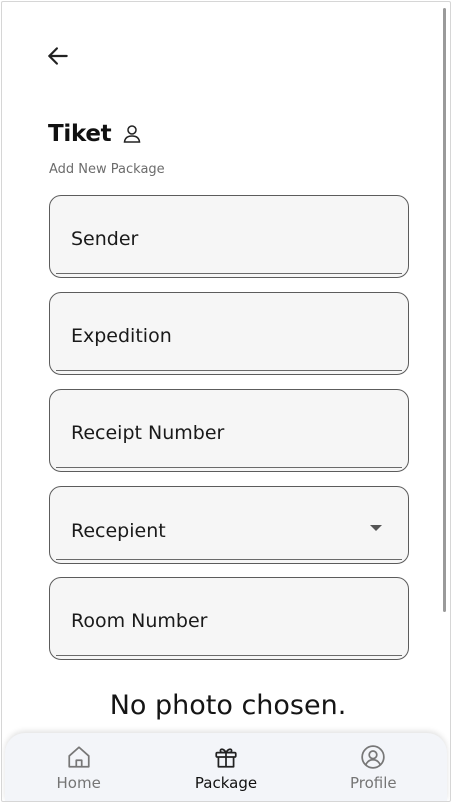 The image size is (452, 803). I want to click on arrow-left-icon, so click(58, 58).